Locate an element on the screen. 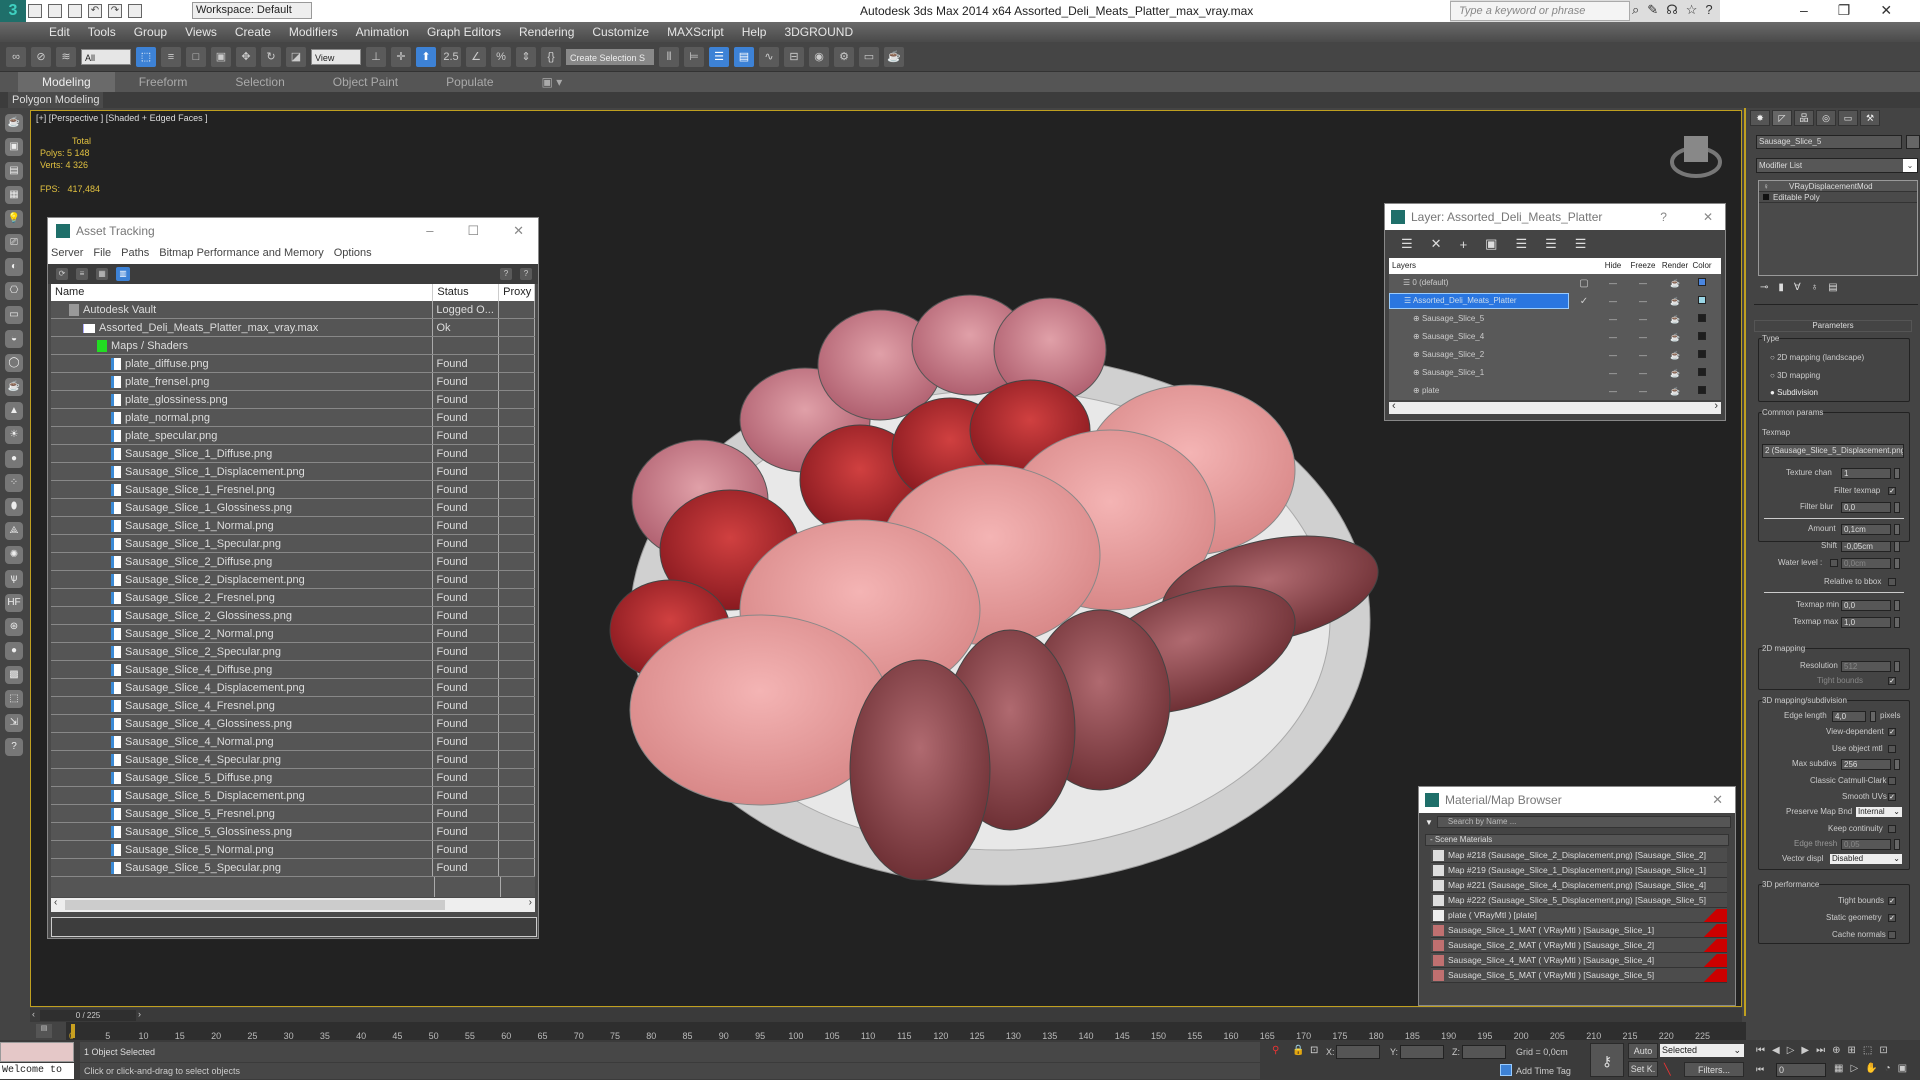  make-unique-icon: ∀ is located at coordinates (1797, 287).